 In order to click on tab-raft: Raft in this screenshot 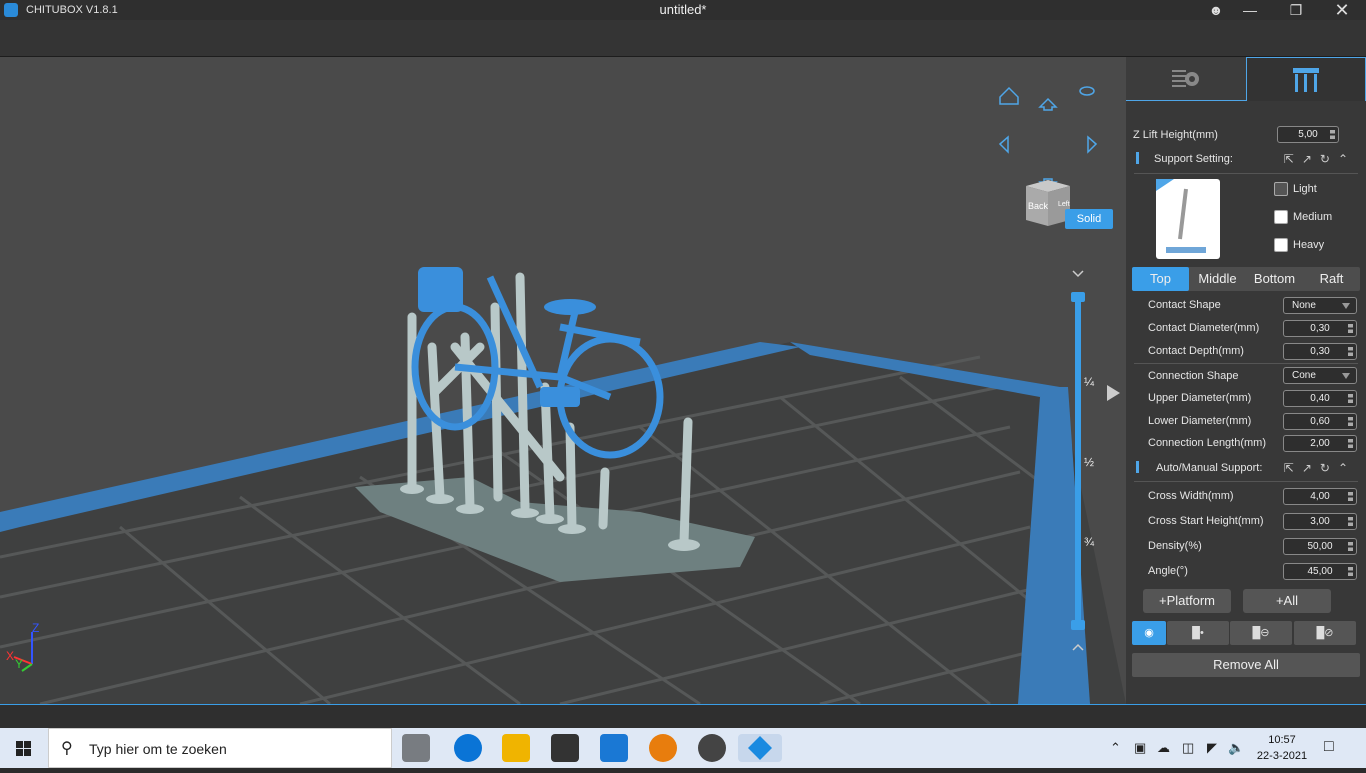, I will do `click(1331, 279)`.